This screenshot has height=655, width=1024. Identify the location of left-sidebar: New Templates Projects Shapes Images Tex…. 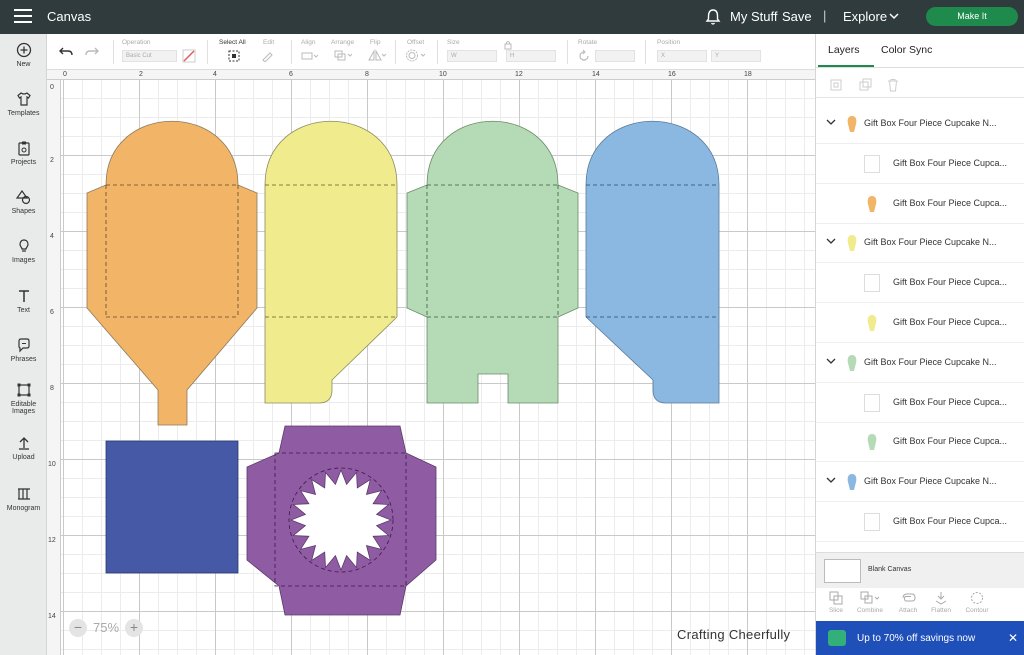
(23, 344).